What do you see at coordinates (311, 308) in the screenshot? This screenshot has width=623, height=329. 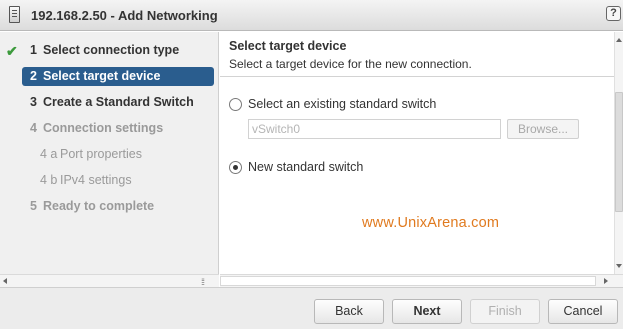 I see `wizard-footer: Back Next Finish Cancel` at bounding box center [311, 308].